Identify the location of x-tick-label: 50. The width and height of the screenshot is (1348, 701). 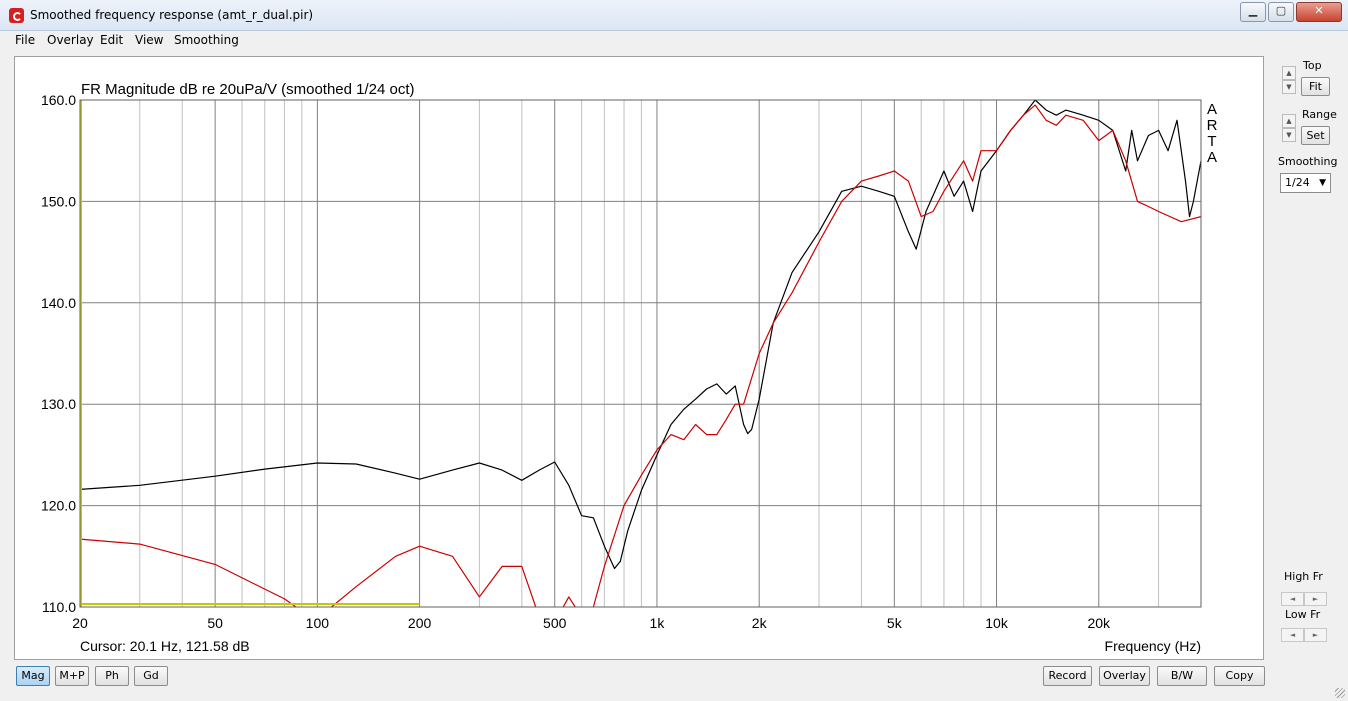
(215, 623).